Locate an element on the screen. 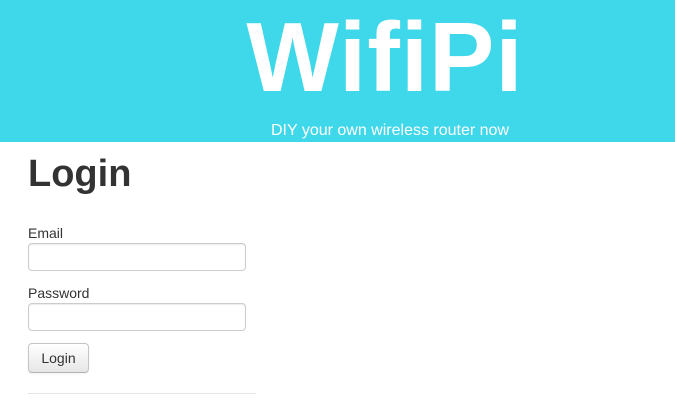 The image size is (675, 412). password-field is located at coordinates (137, 317).